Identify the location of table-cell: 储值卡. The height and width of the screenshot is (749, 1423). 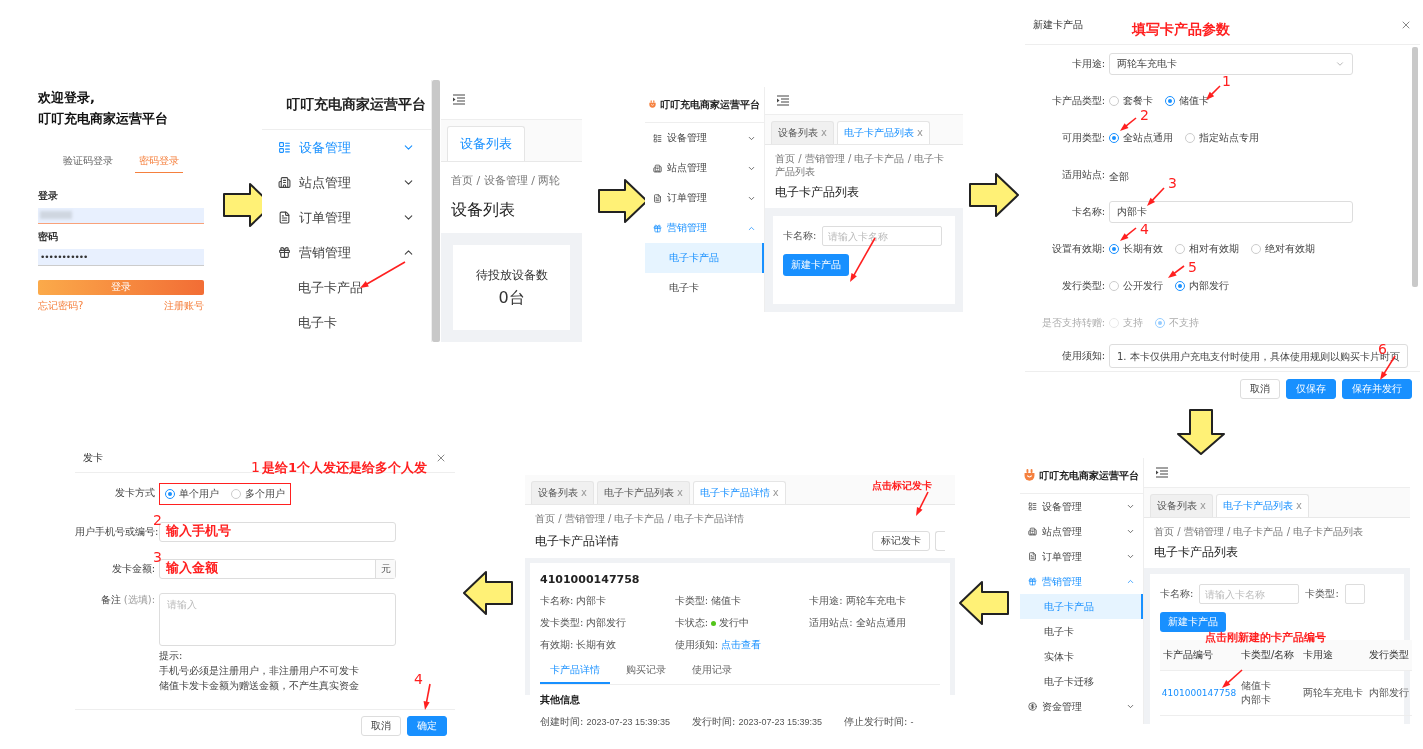
(1256, 686).